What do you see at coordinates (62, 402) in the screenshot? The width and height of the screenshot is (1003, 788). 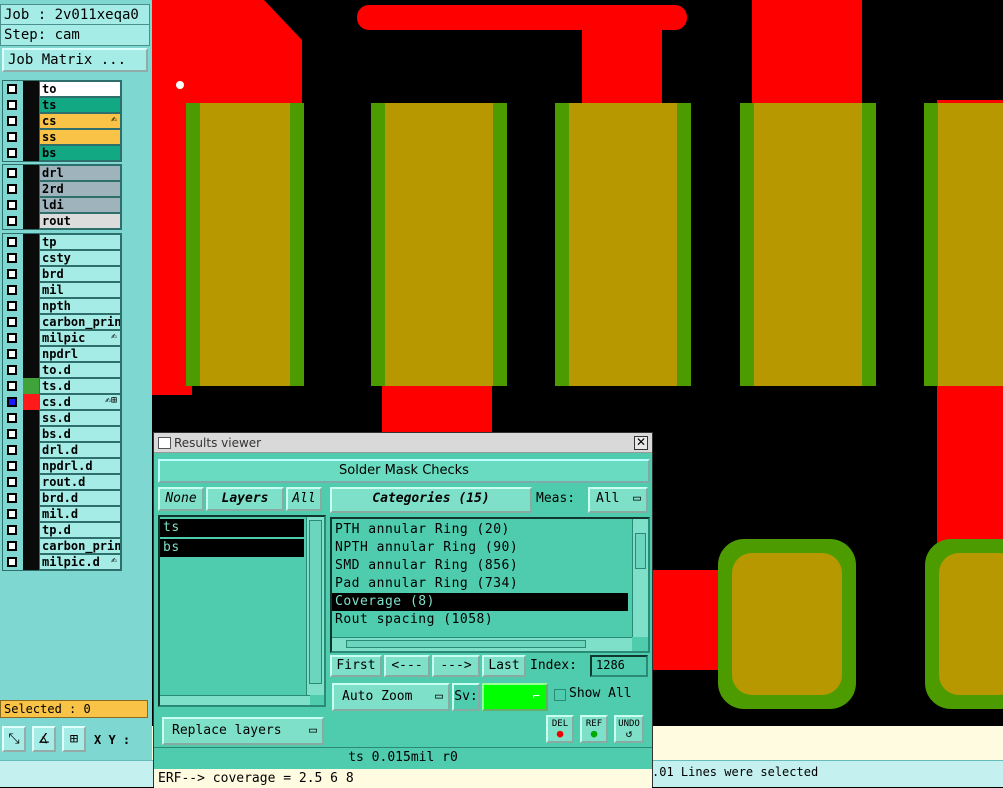 I see `layer-row: cs.d ✍⊞` at bounding box center [62, 402].